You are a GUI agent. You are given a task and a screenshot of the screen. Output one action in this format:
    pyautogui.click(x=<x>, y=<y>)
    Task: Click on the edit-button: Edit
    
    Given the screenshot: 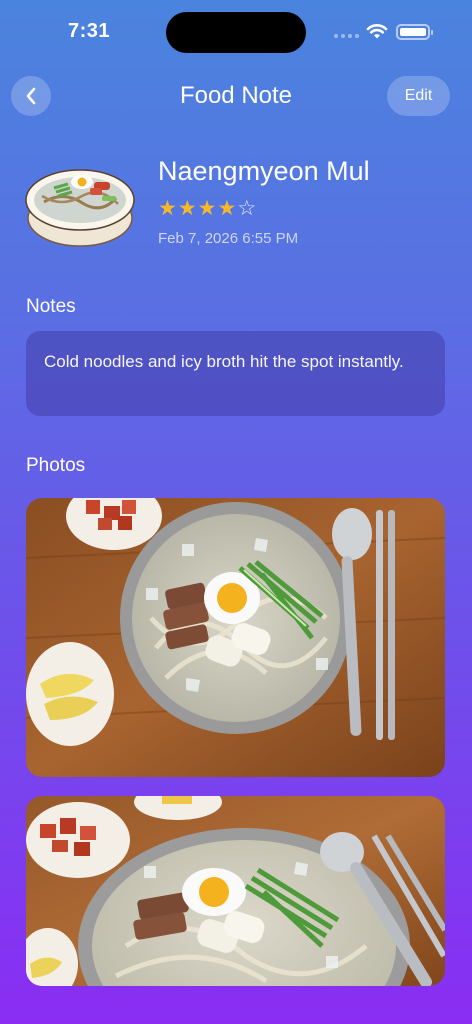 What is the action you would take?
    pyautogui.click(x=418, y=96)
    